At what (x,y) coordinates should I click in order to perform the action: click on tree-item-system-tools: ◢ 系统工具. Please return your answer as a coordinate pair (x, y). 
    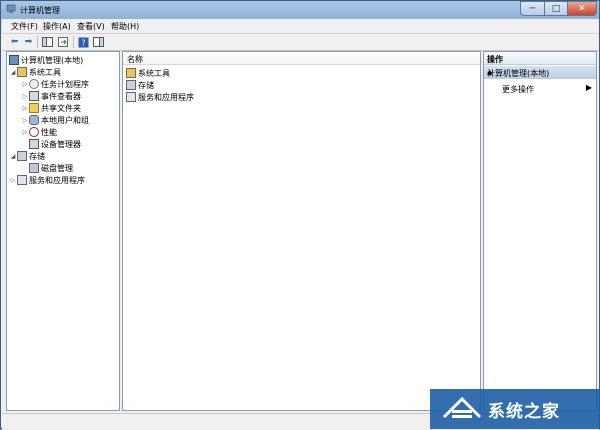
    Looking at the image, I should click on (35, 72).